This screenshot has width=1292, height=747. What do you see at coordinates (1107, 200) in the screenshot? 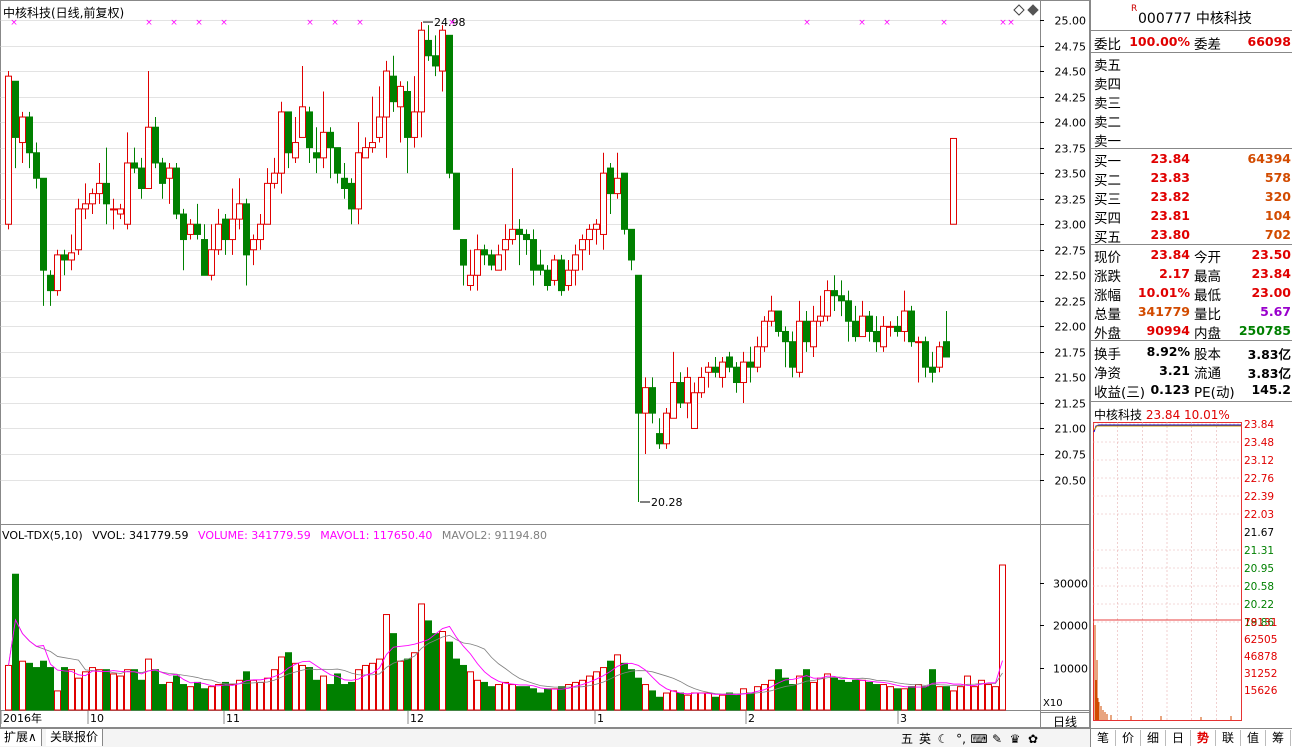
I see `buy-label: 买三` at bounding box center [1107, 200].